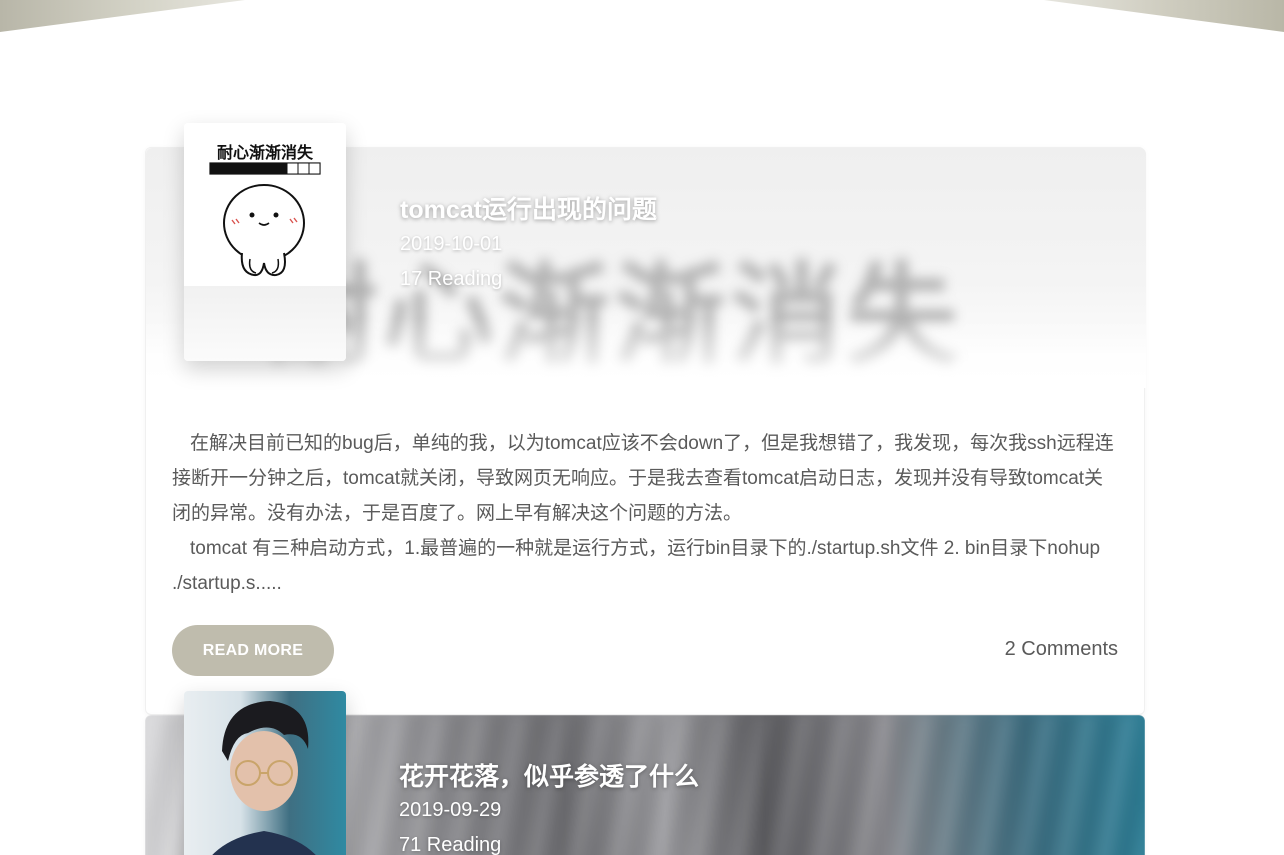 This screenshot has width=1284, height=855. What do you see at coordinates (122, 16) in the screenshot?
I see `banner-left-curve` at bounding box center [122, 16].